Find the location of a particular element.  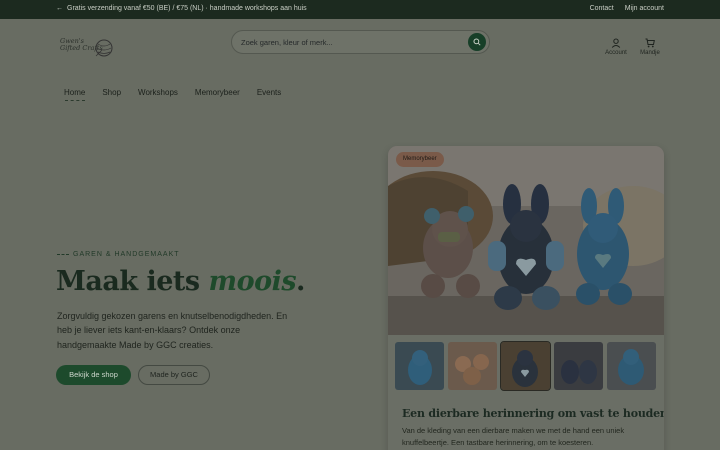

account-button: Account is located at coordinates (616, 47).